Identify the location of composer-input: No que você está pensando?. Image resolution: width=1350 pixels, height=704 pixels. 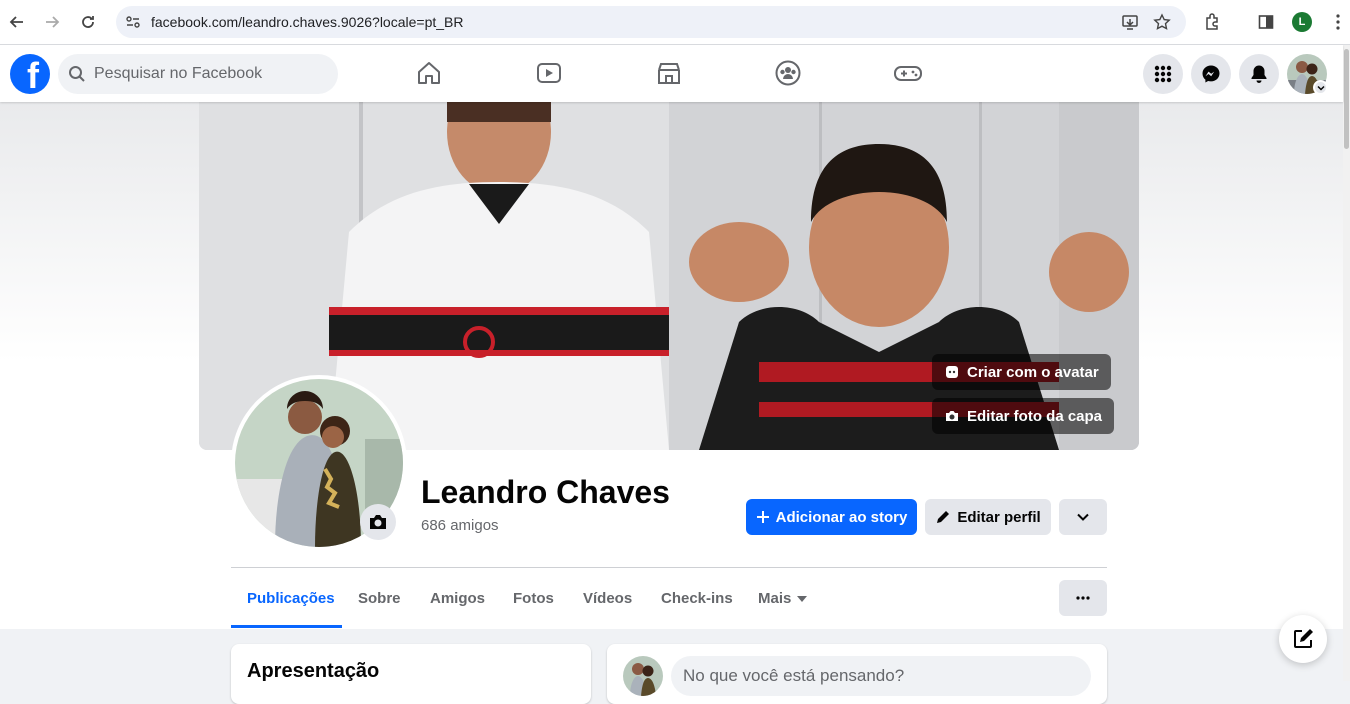
(881, 676).